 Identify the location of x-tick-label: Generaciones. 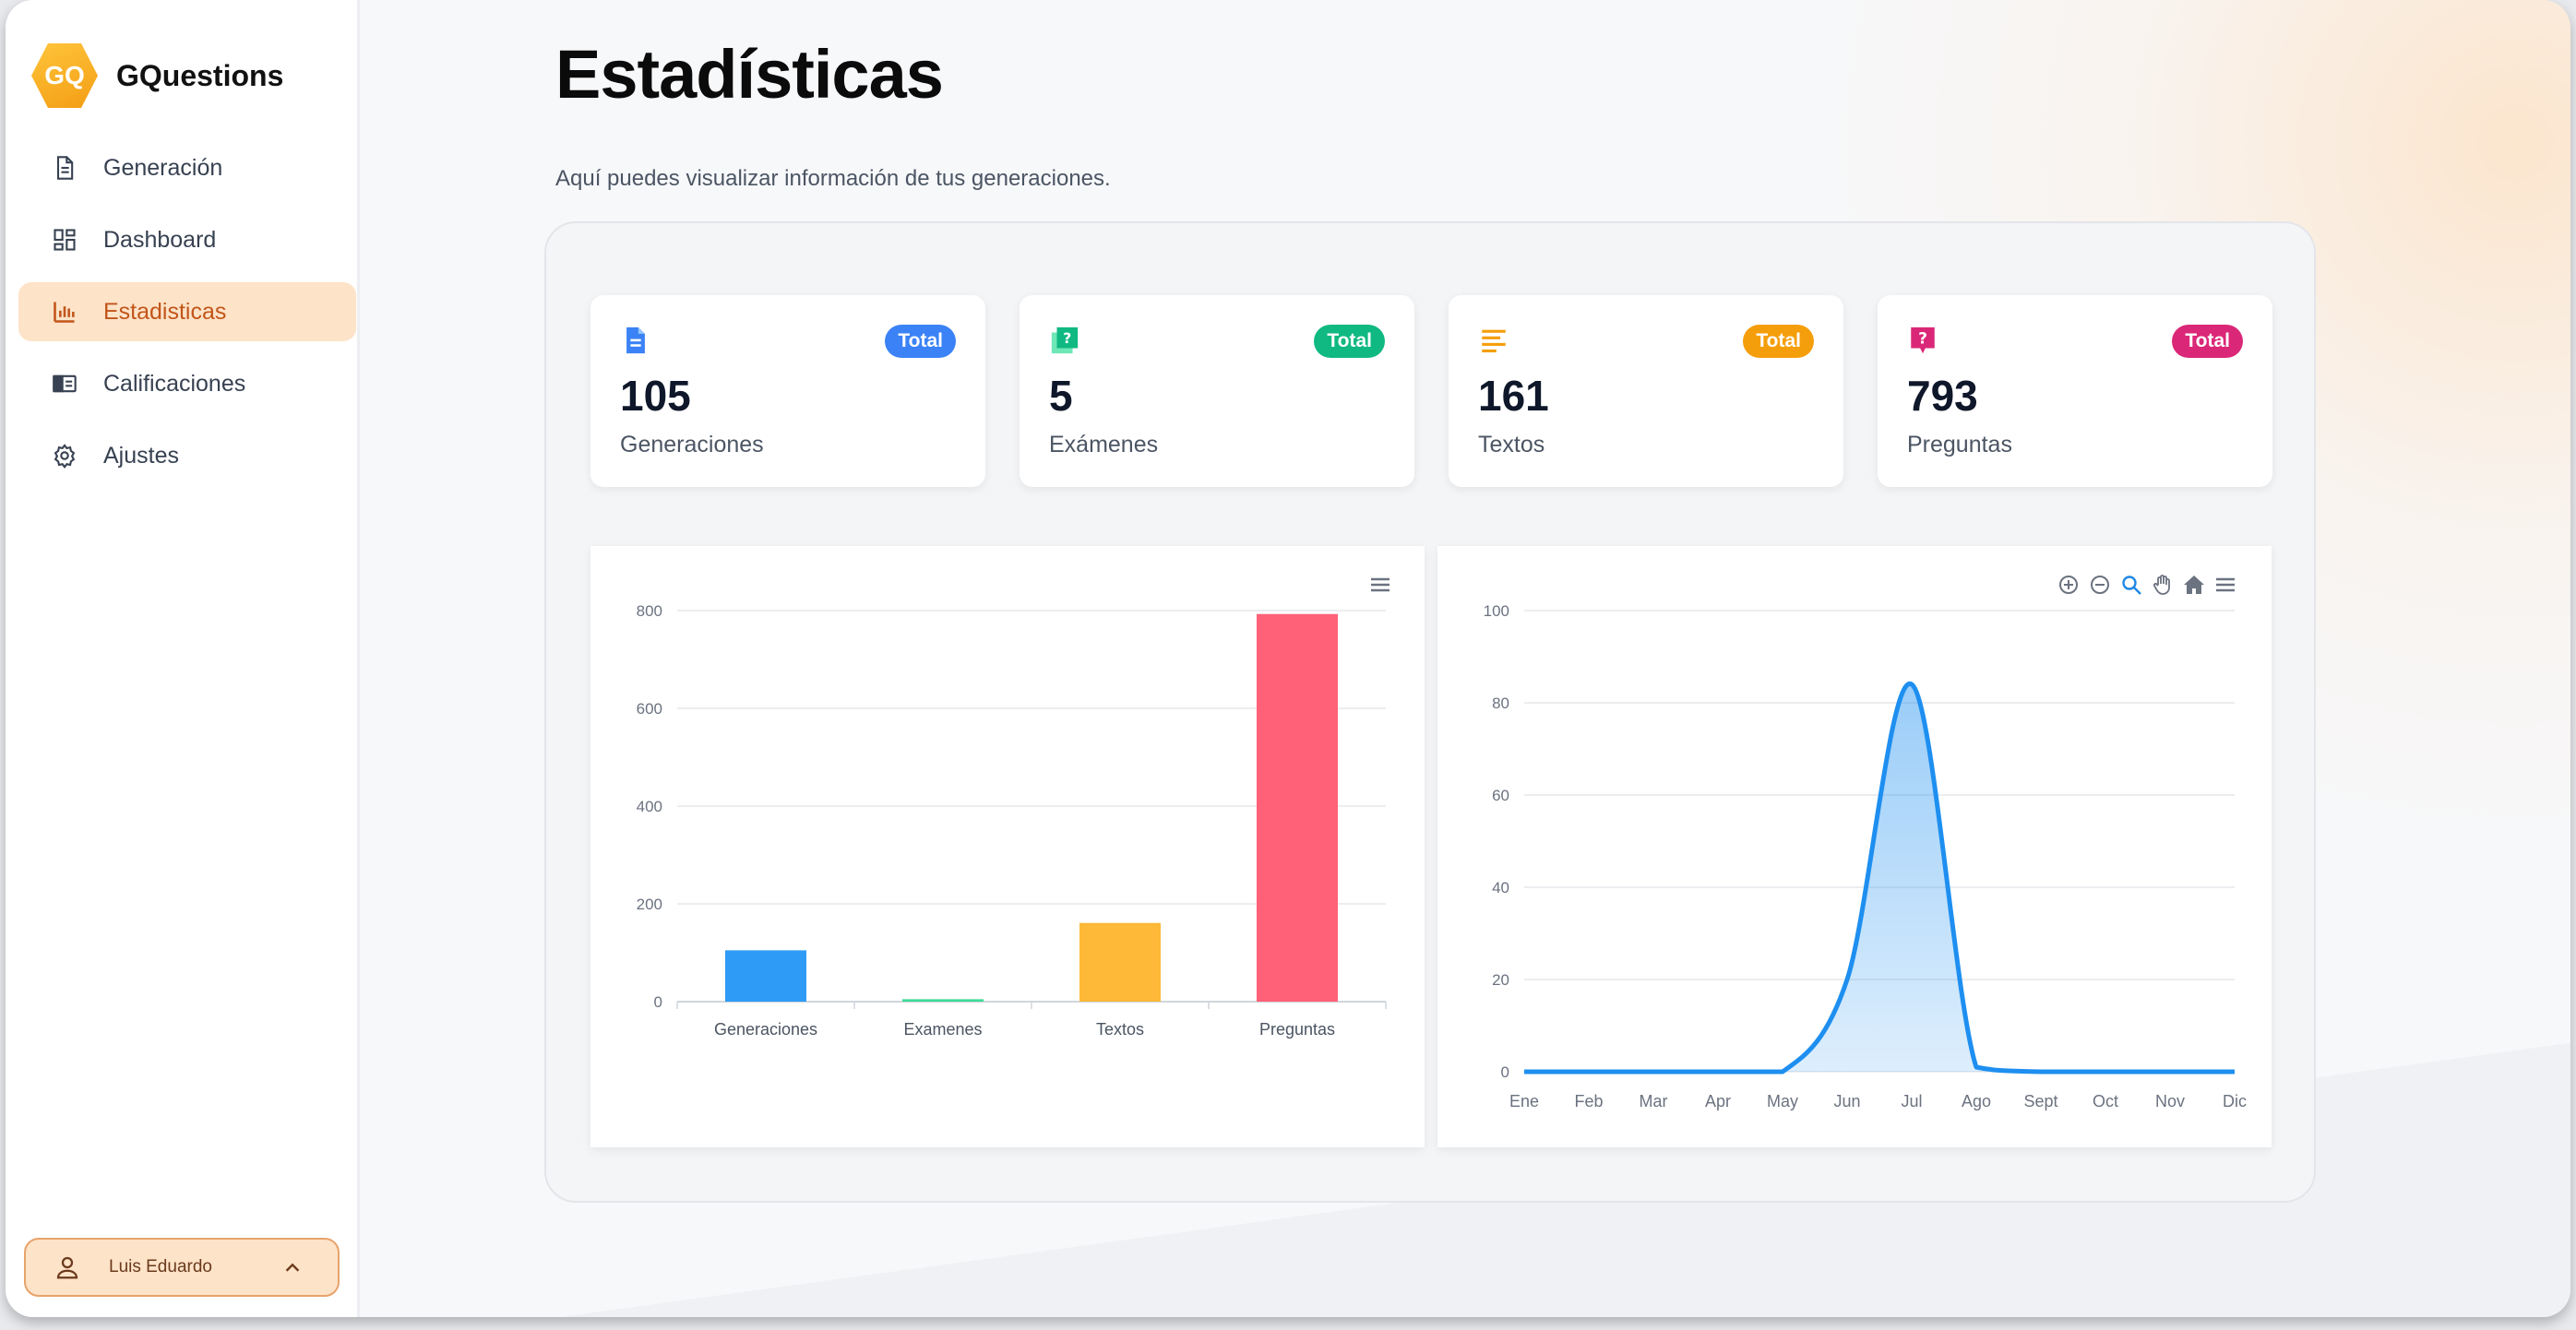
(765, 1030).